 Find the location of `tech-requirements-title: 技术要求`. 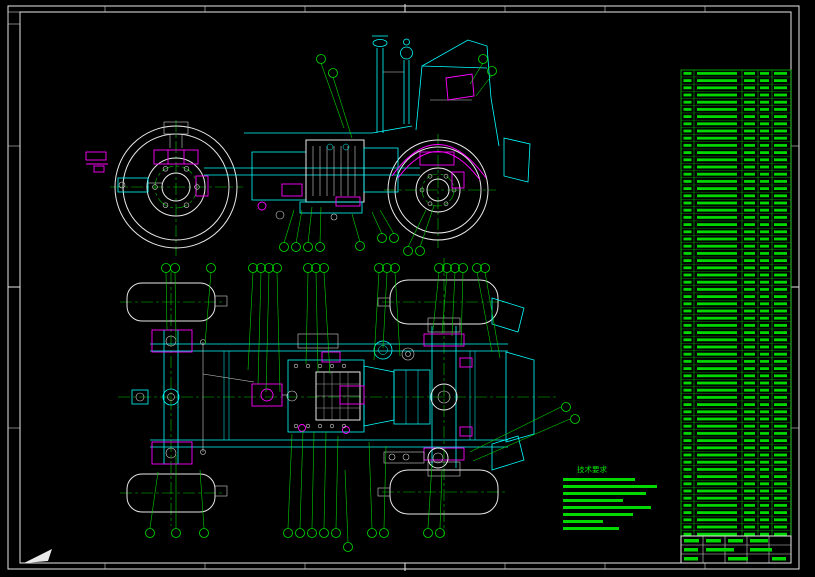

tech-requirements-title: 技术要求 is located at coordinates (592, 469).